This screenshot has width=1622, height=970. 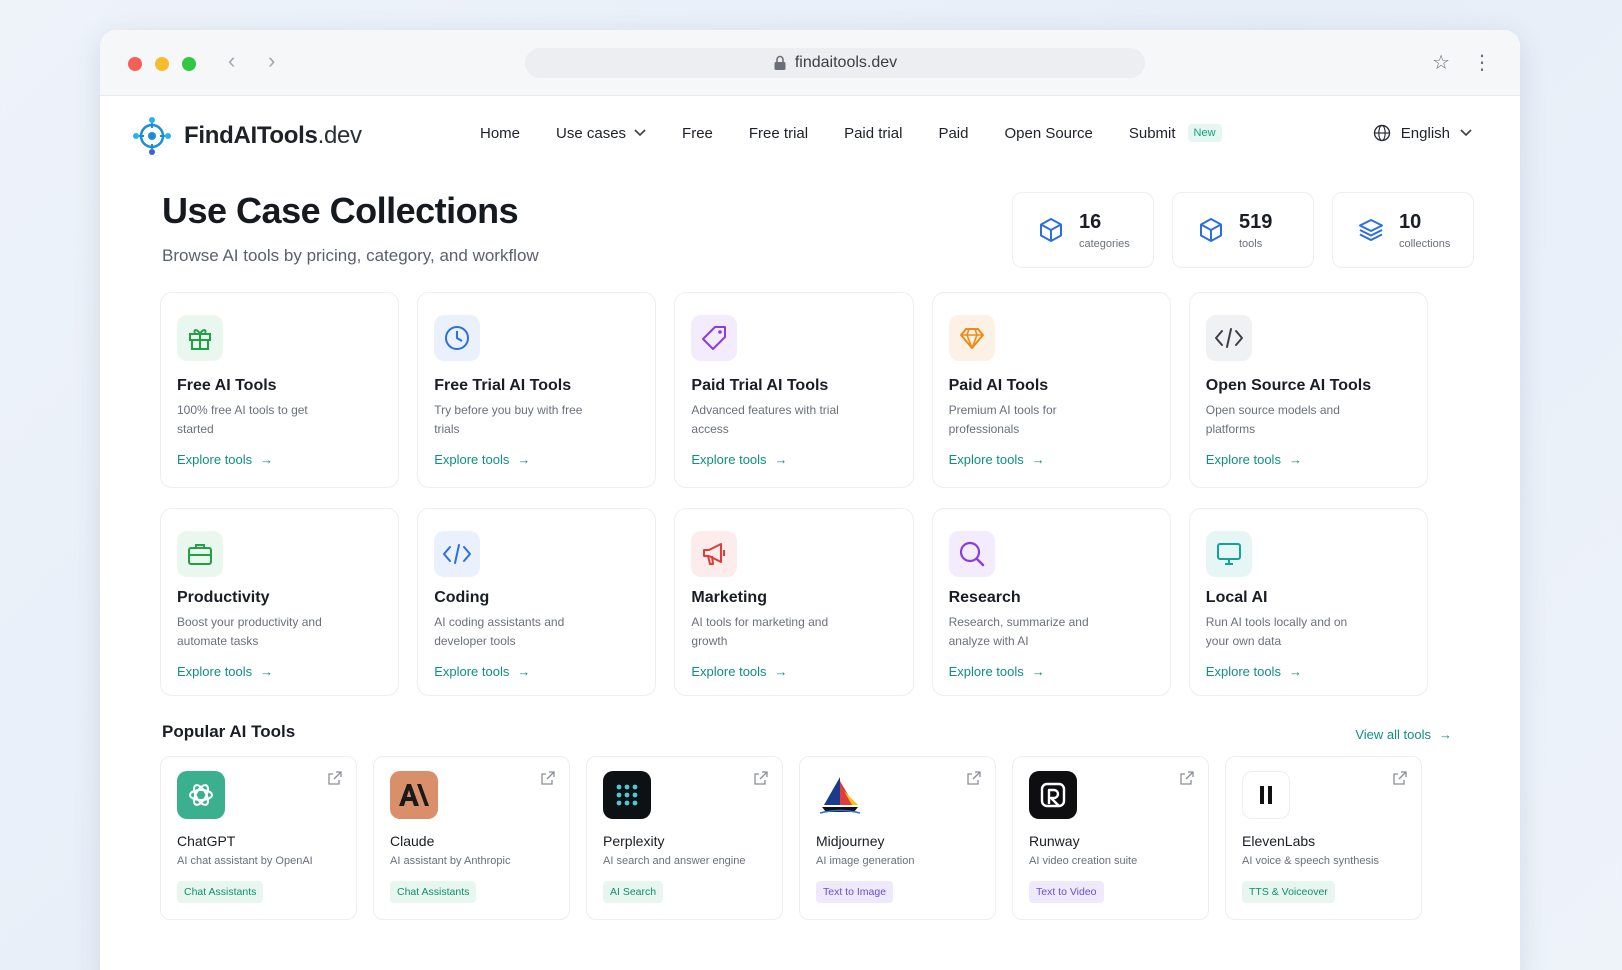 I want to click on tool-description: AI chat assistant by OpenAI, so click(x=245, y=861).